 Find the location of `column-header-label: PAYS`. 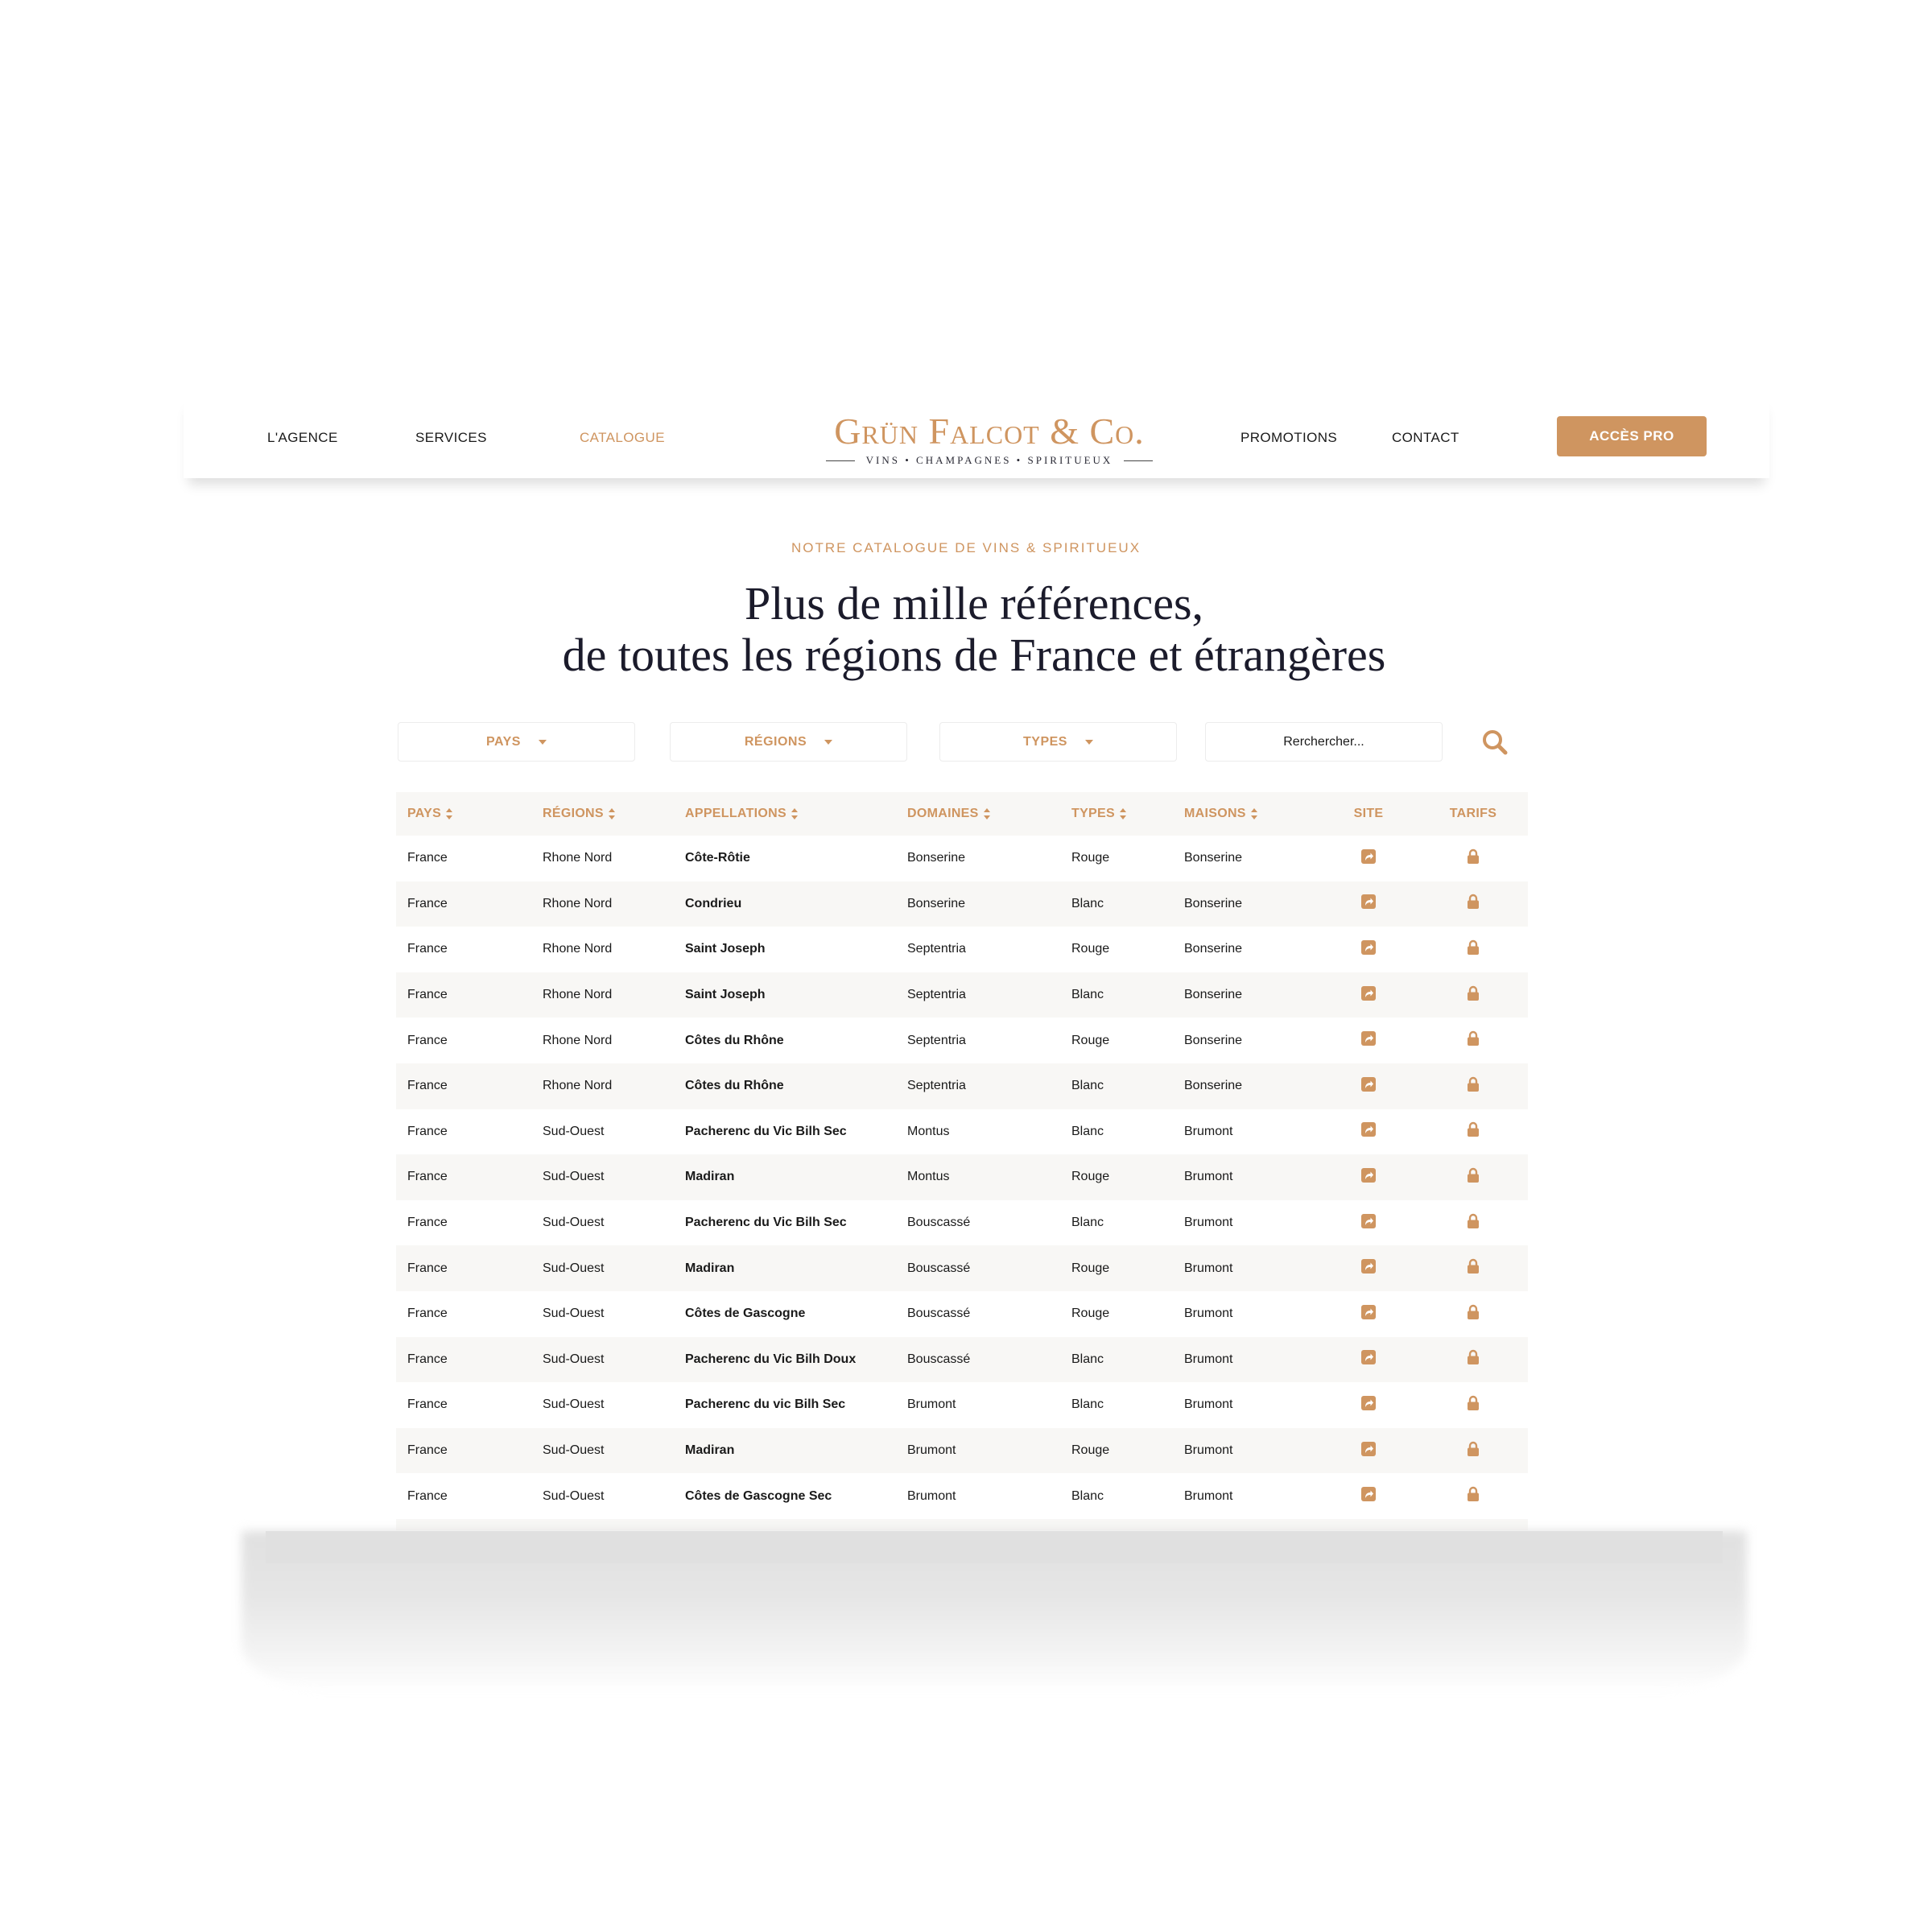

column-header-label: PAYS is located at coordinates (424, 813).